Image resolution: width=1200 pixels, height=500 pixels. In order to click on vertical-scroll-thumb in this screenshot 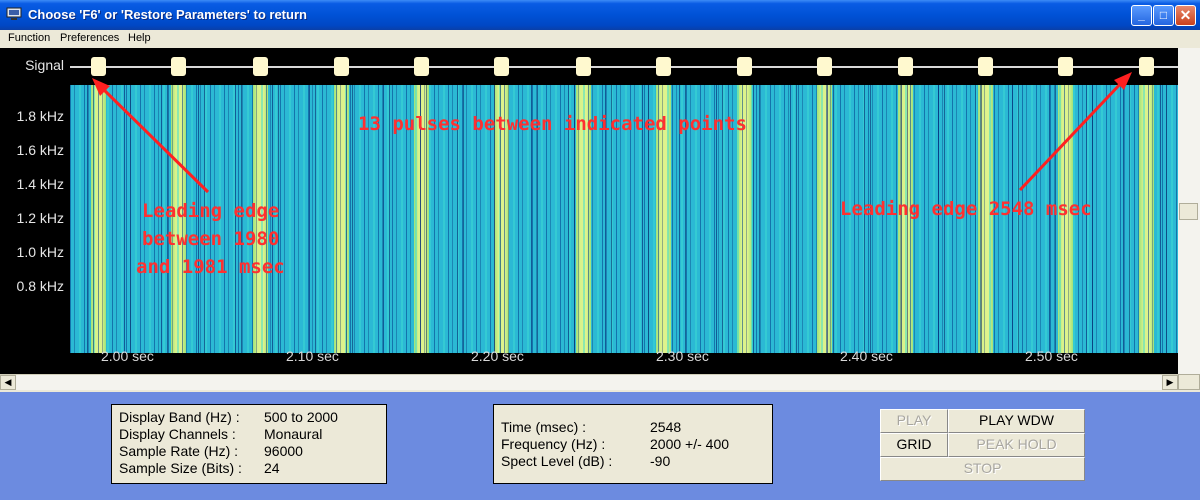, I will do `click(1188, 211)`.